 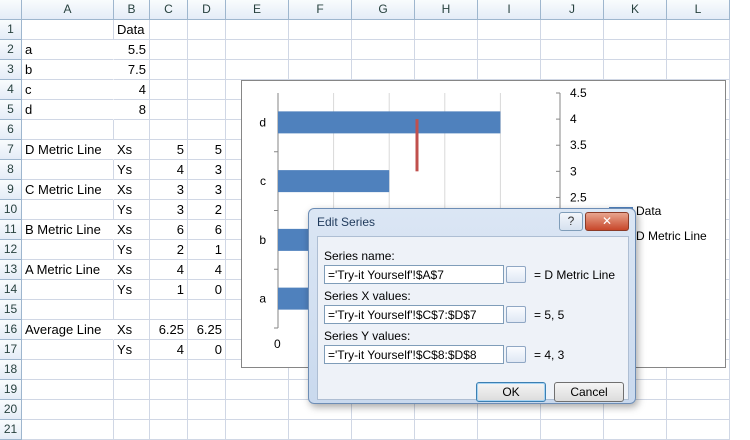 What do you see at coordinates (257, 390) in the screenshot?
I see `cell-e19` at bounding box center [257, 390].